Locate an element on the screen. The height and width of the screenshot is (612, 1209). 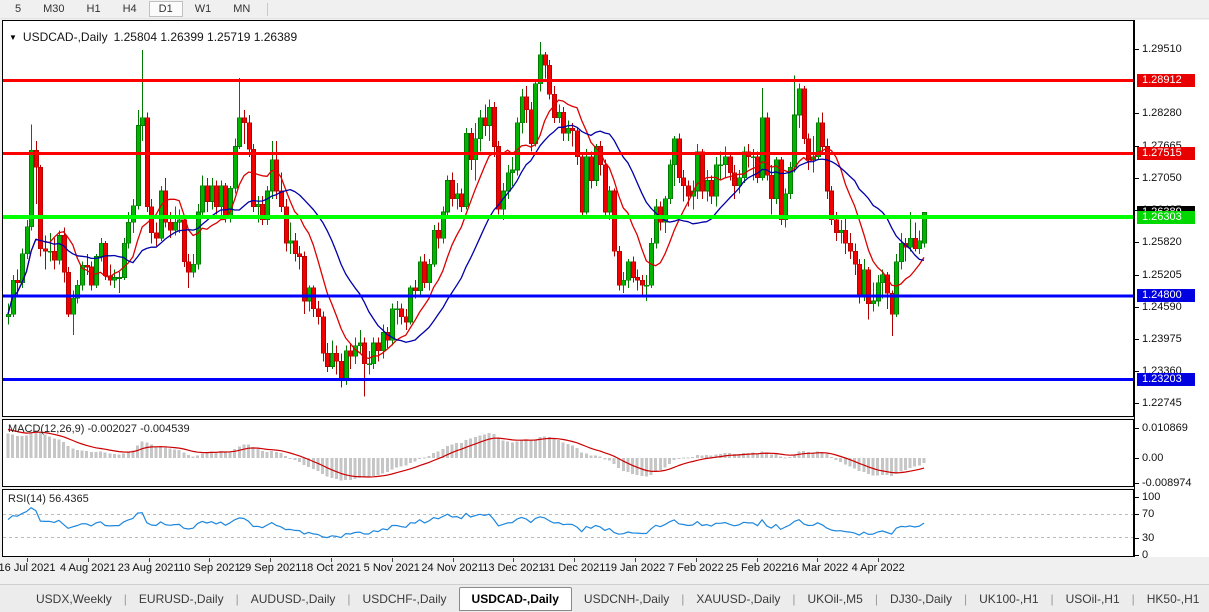
toolbar-separator is located at coordinates (268, 9).